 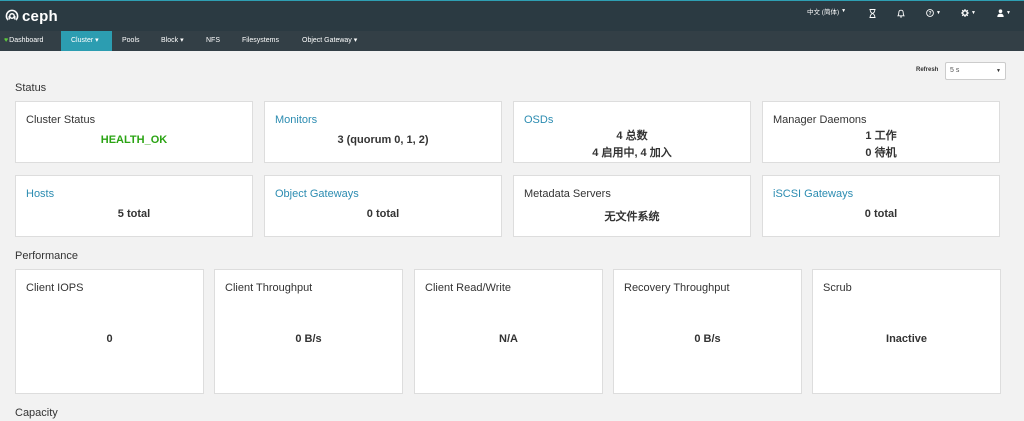 I want to click on nav-pools: Pools, so click(x=131, y=41).